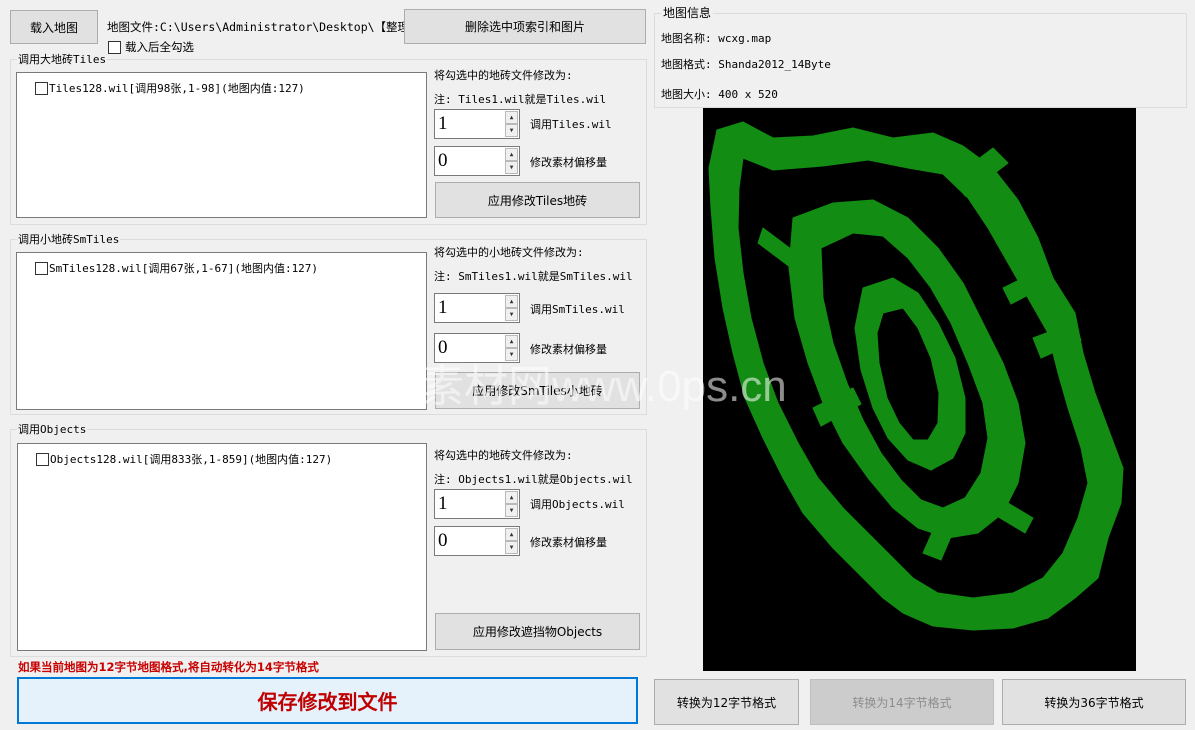 Image resolution: width=1195 pixels, height=730 pixels. Describe the element at coordinates (577, 504) in the screenshot. I see `objects-index-label: 调用Objects.wil` at that location.